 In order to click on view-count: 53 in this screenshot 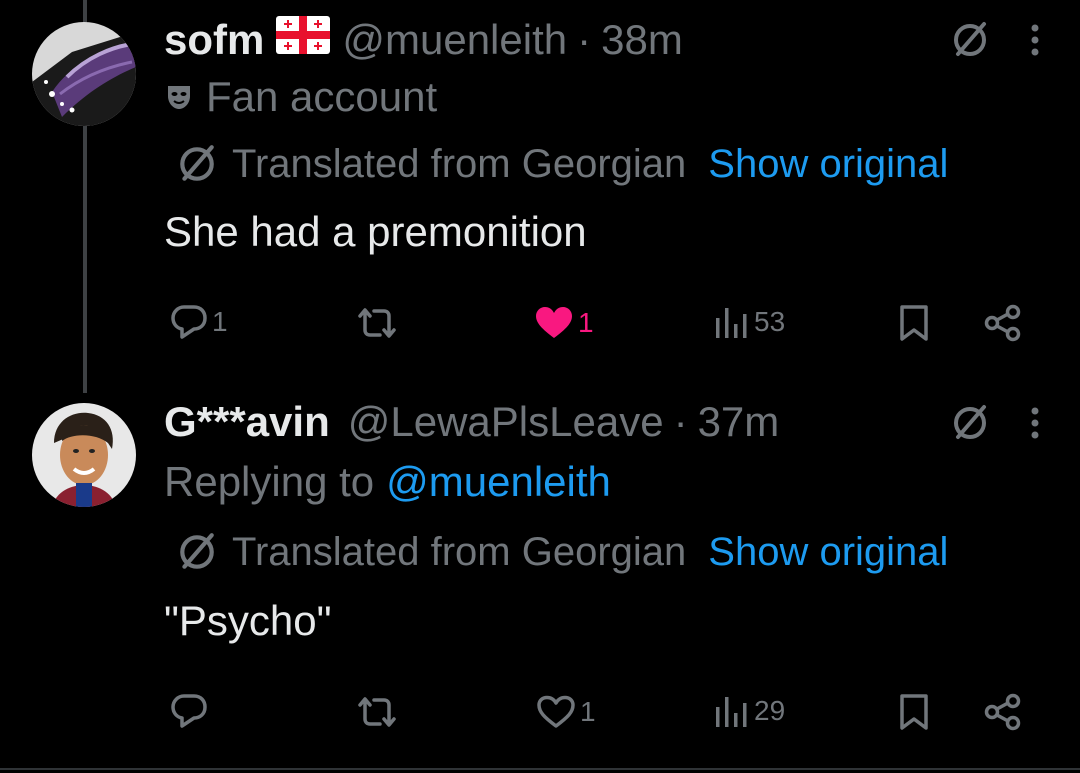, I will do `click(770, 321)`.